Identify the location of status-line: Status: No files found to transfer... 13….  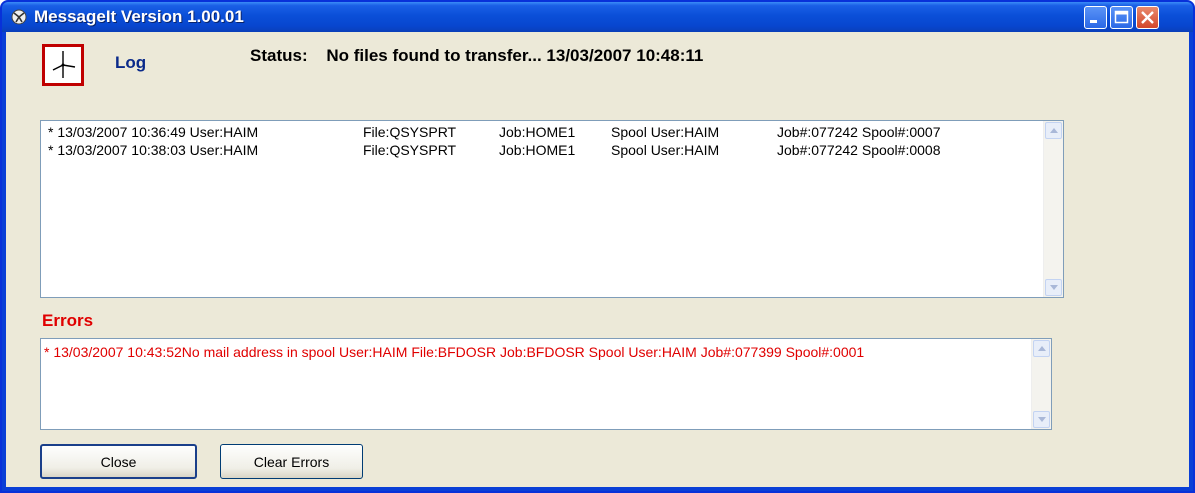
(476, 56).